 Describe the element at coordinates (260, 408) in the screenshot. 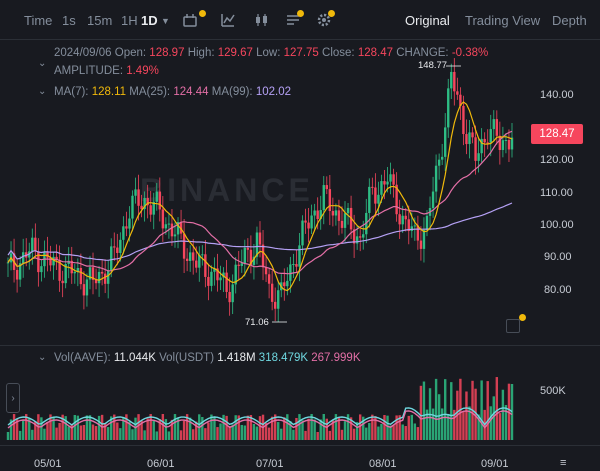

I see `volume-group` at that location.